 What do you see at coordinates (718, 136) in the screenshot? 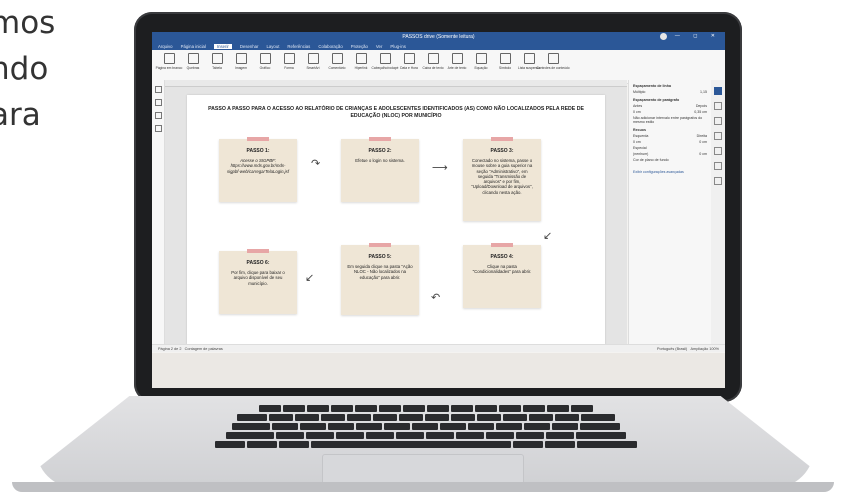
I see `header-settings-icon` at bounding box center [718, 136].